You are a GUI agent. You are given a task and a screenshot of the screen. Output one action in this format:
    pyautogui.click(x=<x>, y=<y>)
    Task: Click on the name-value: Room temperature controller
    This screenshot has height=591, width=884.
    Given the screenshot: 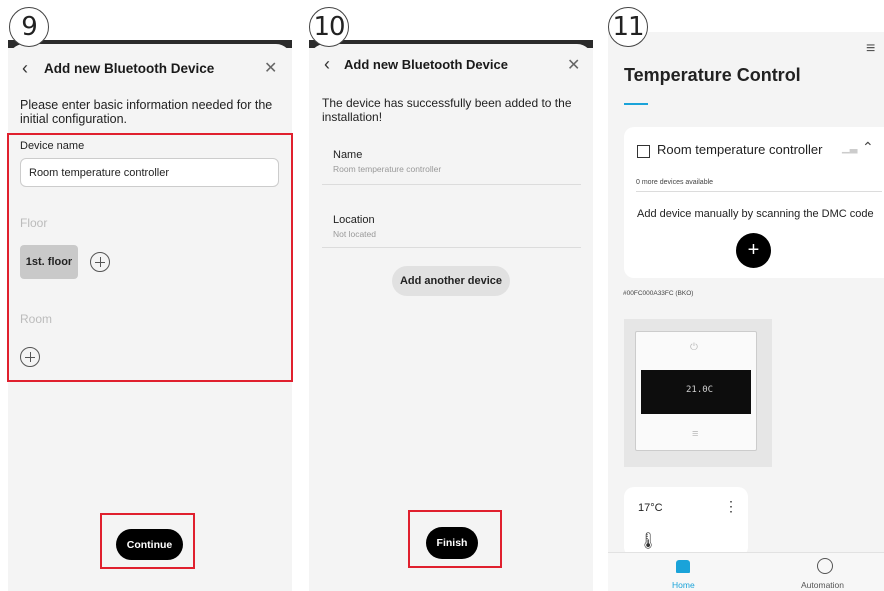 What is the action you would take?
    pyautogui.click(x=387, y=169)
    